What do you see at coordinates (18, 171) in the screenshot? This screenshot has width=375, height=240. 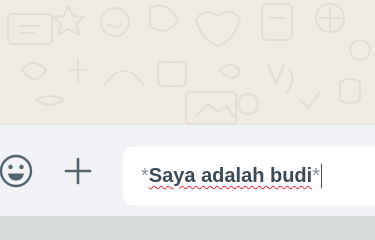 I see `smiley-icon` at bounding box center [18, 171].